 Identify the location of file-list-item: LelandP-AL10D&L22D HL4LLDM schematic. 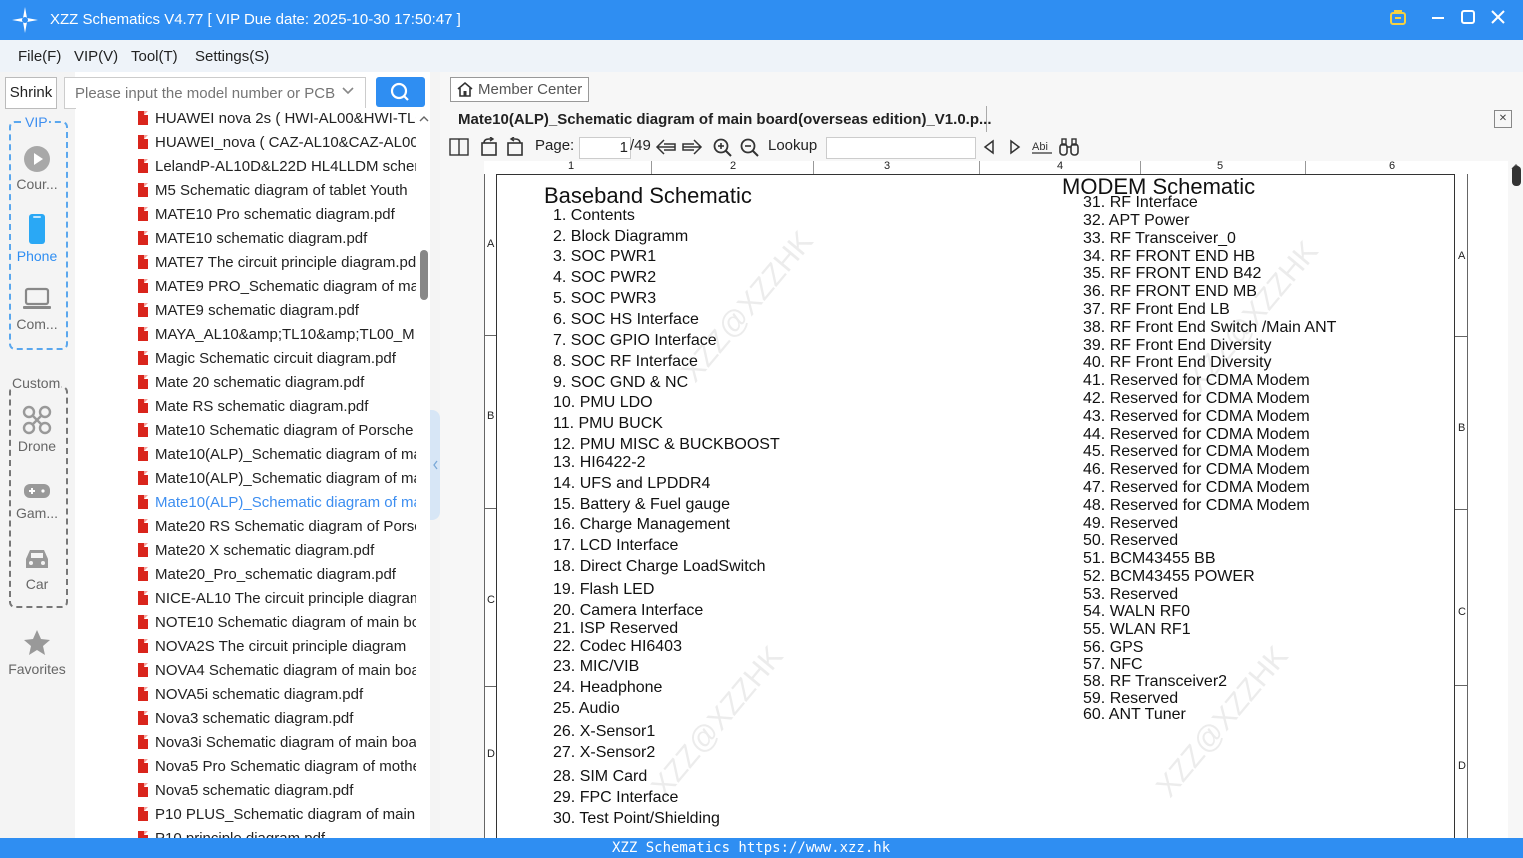
(277, 167).